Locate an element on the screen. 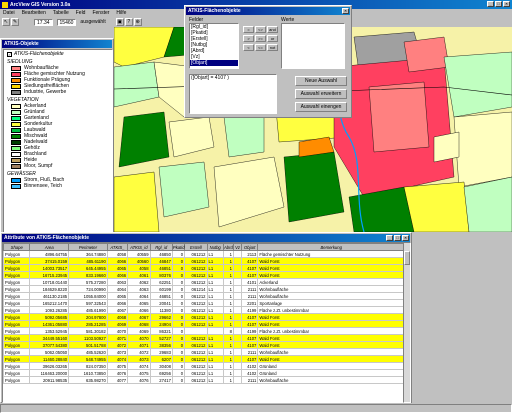 The height and width of the screenshot is (413, 512). new-selection-button: Neue Auswahl is located at coordinates (321, 81).